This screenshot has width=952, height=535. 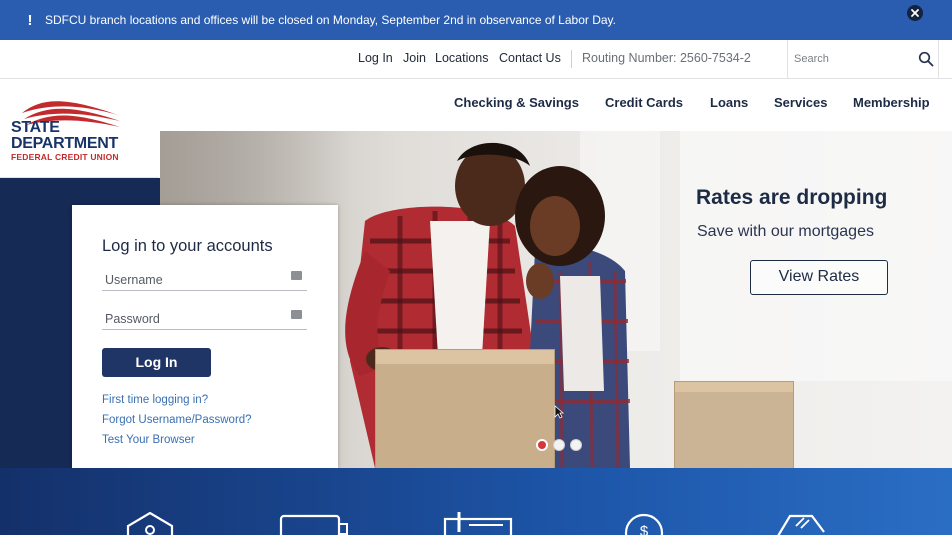 I want to click on login-title: Log in to your accounts, so click(x=187, y=246).